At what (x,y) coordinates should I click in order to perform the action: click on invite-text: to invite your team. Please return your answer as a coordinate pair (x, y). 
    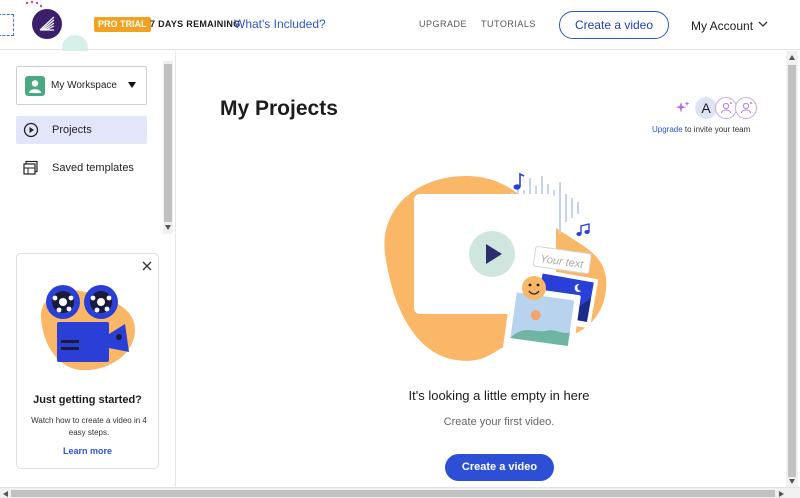
    Looking at the image, I should click on (716, 129).